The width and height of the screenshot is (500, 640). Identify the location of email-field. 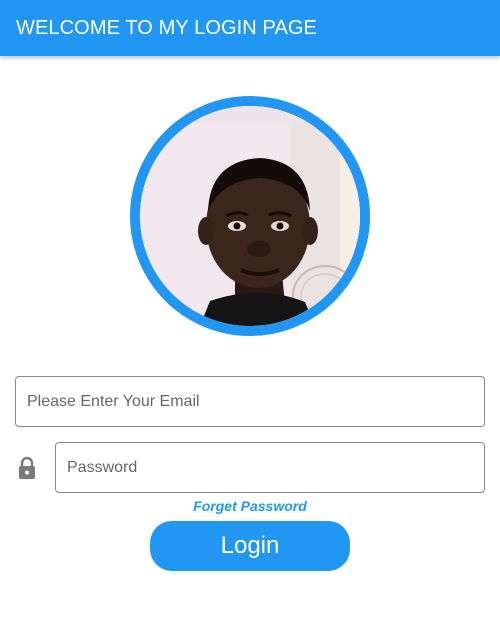
(250, 401).